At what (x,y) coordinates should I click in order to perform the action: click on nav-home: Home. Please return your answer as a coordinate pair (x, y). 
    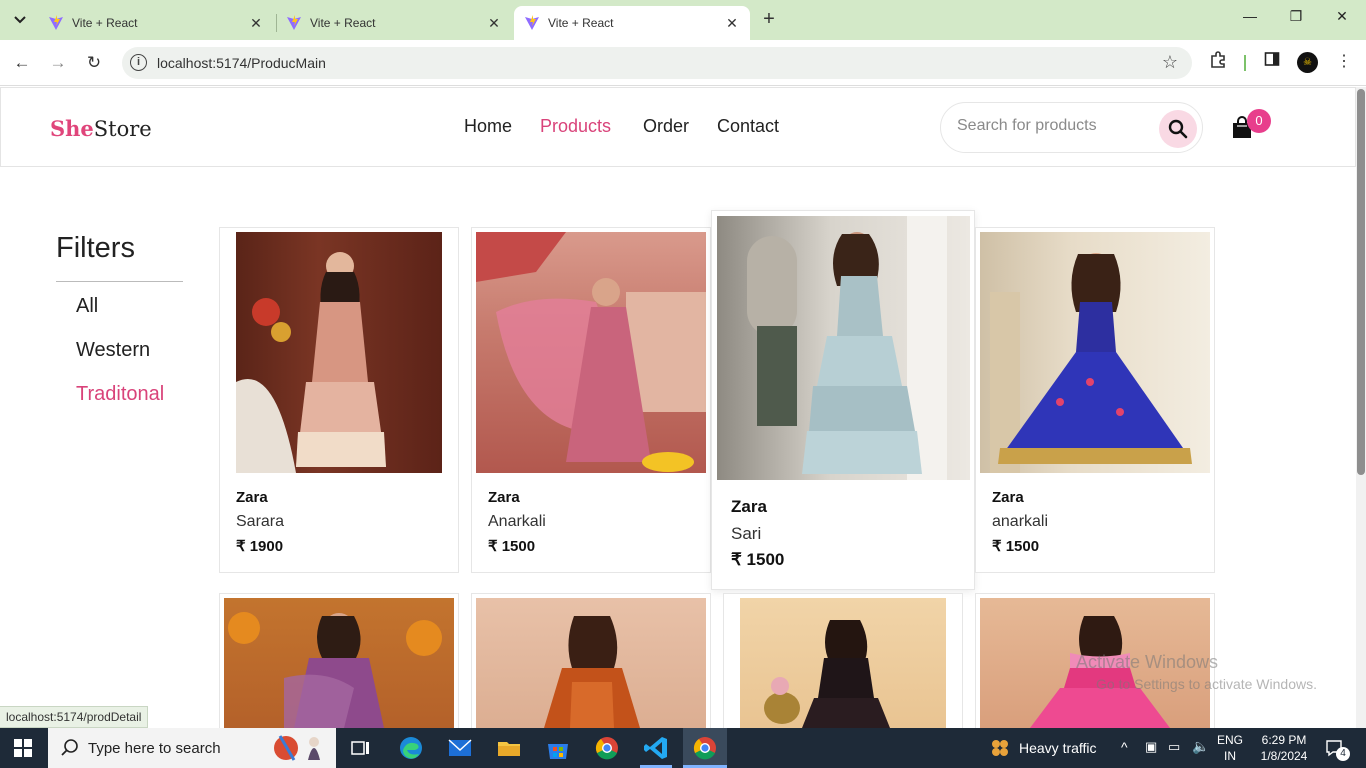
    Looking at the image, I should click on (488, 126).